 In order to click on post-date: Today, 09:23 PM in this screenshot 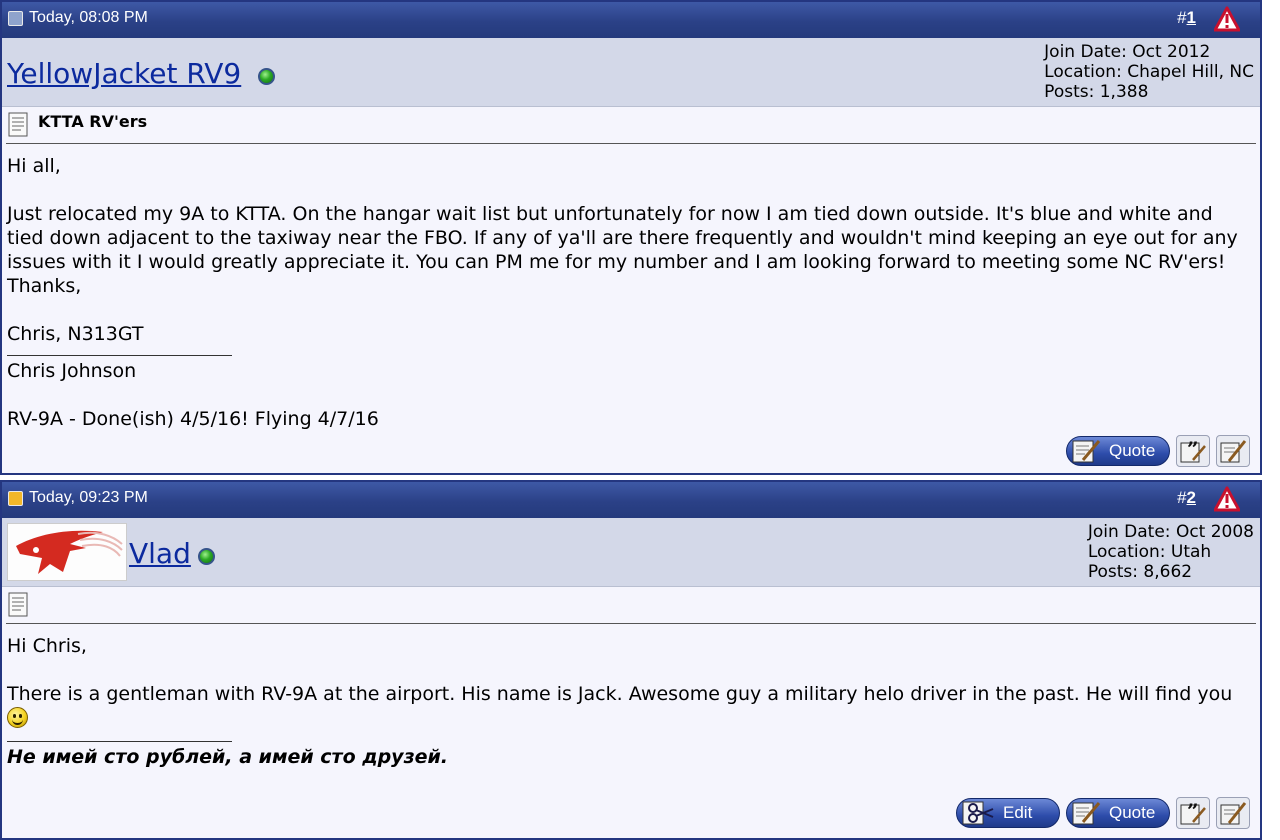, I will do `click(88, 497)`.